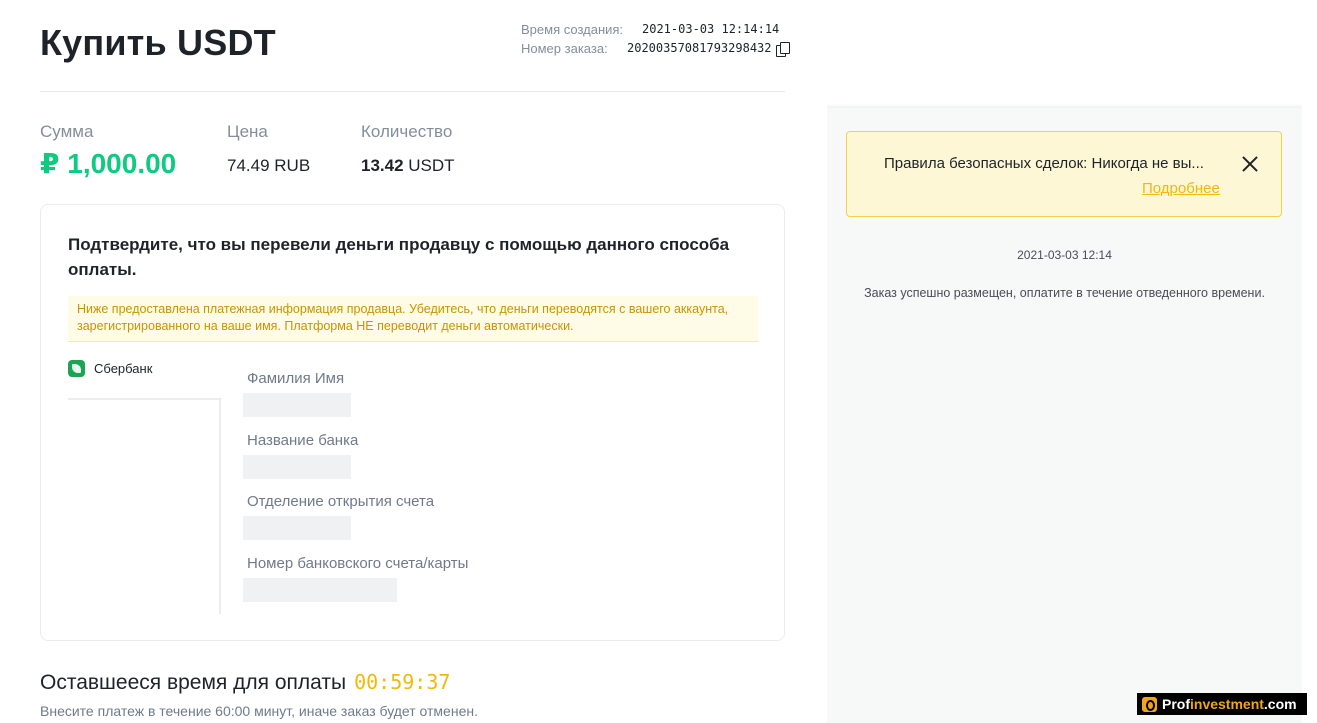 This screenshot has width=1317, height=723. I want to click on order-number-value: 20200357081793298432, so click(699, 48).